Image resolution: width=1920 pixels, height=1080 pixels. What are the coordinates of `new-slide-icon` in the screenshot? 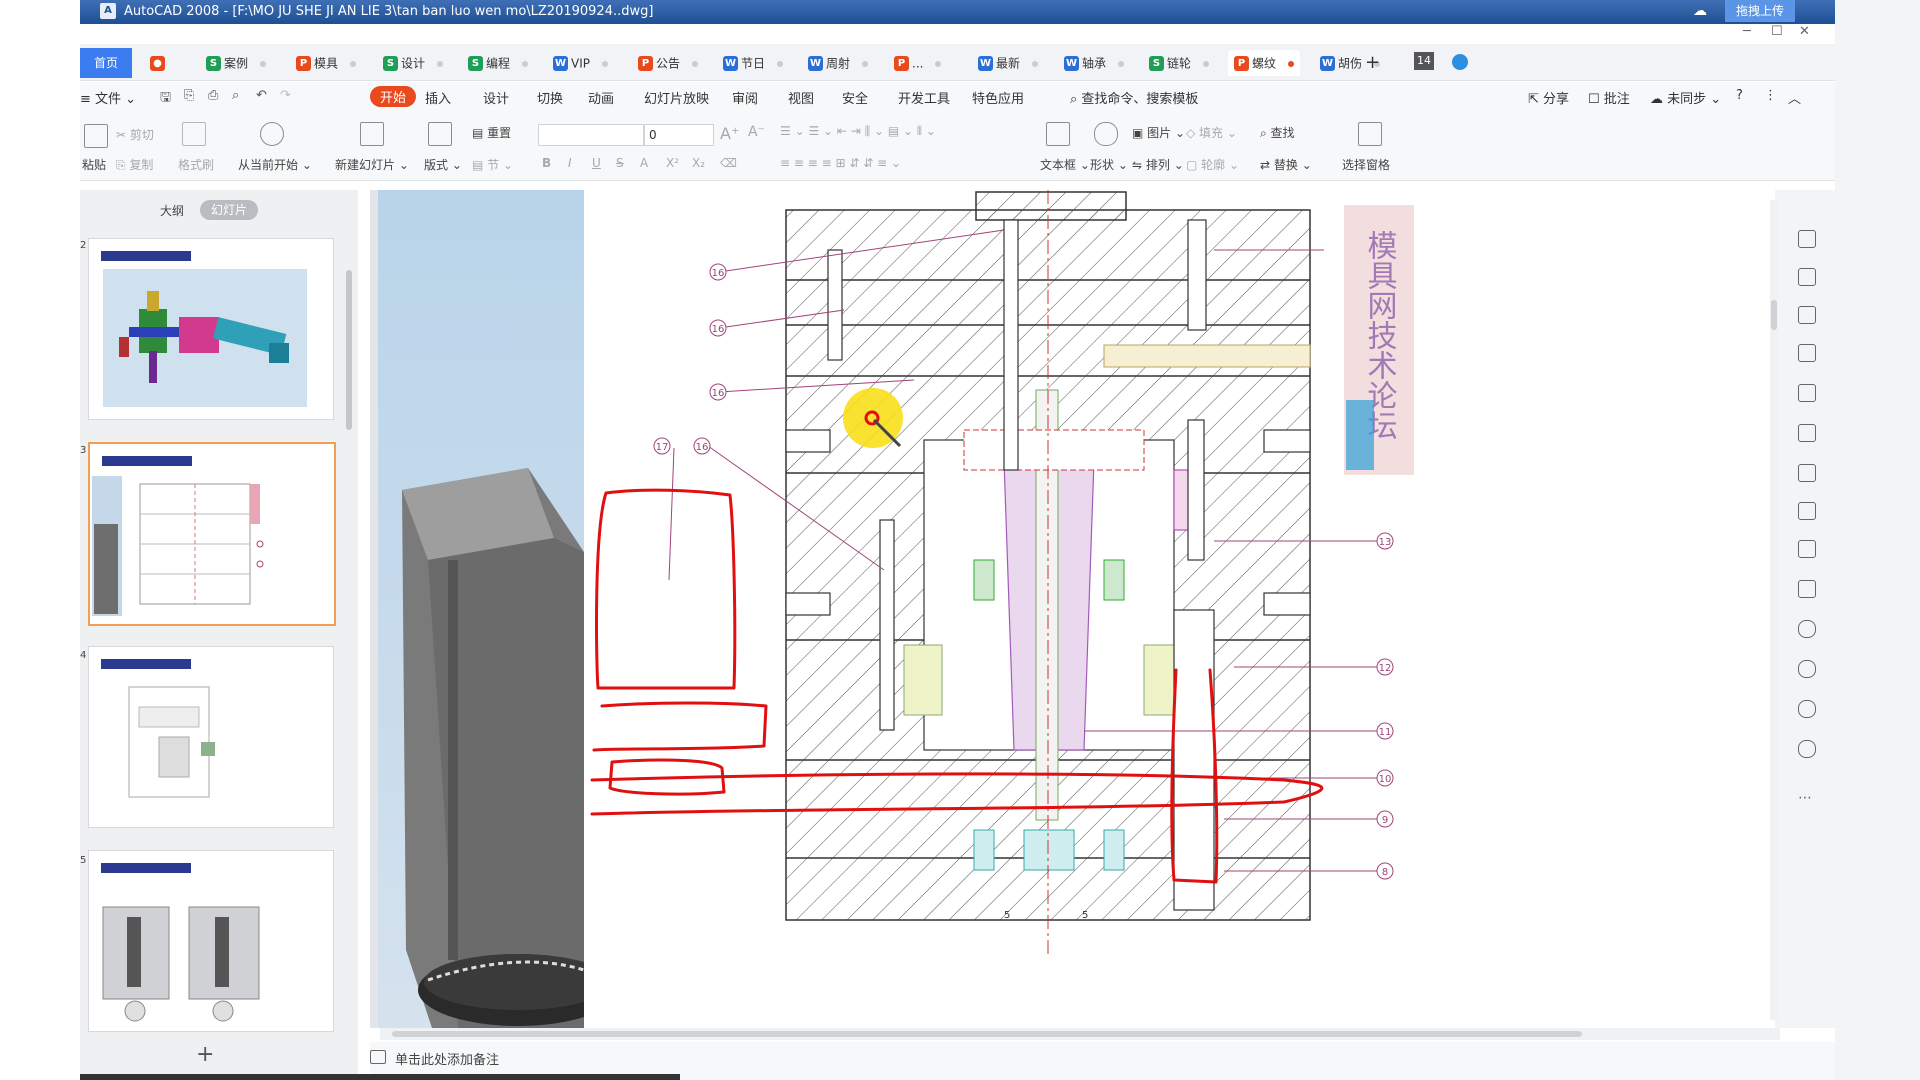 It's located at (372, 134).